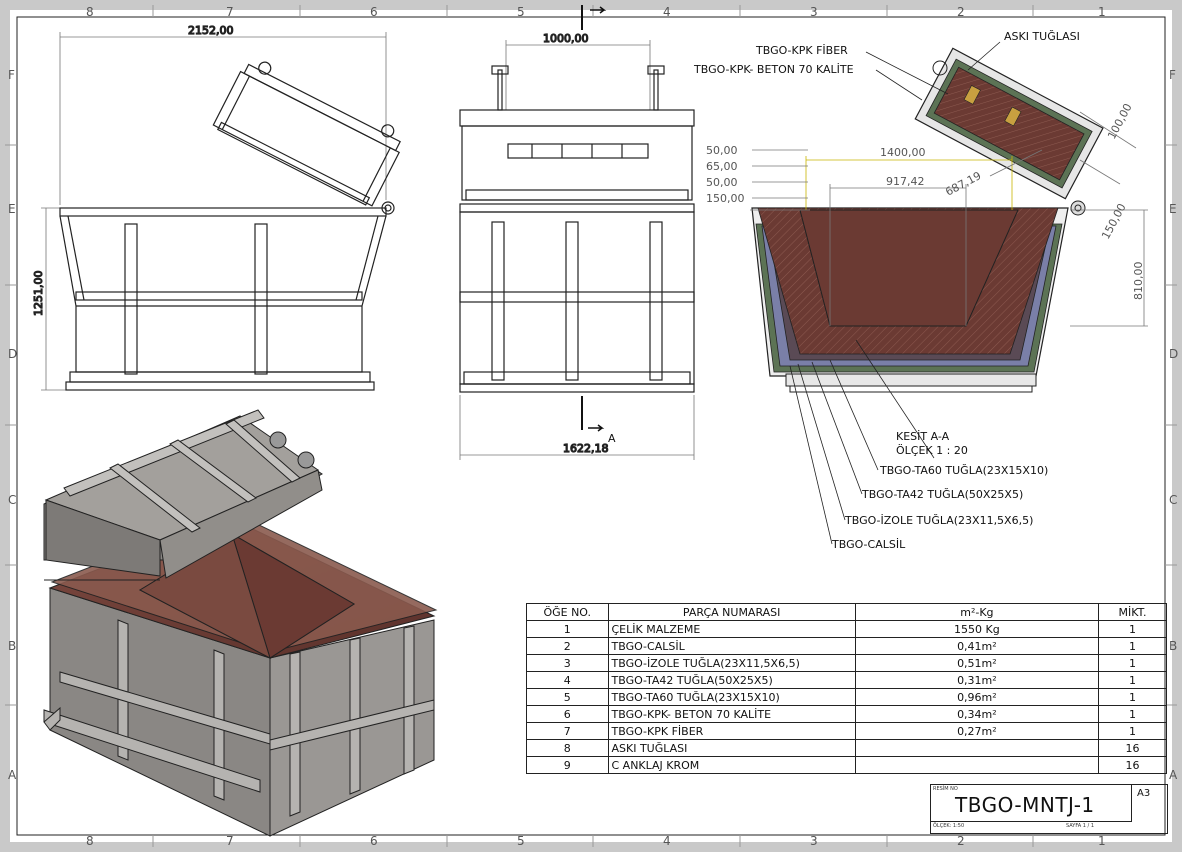 The image size is (1182, 852). What do you see at coordinates (1114, 221) in the screenshot?
I see `dim-section-lid-side: 150,00` at bounding box center [1114, 221].